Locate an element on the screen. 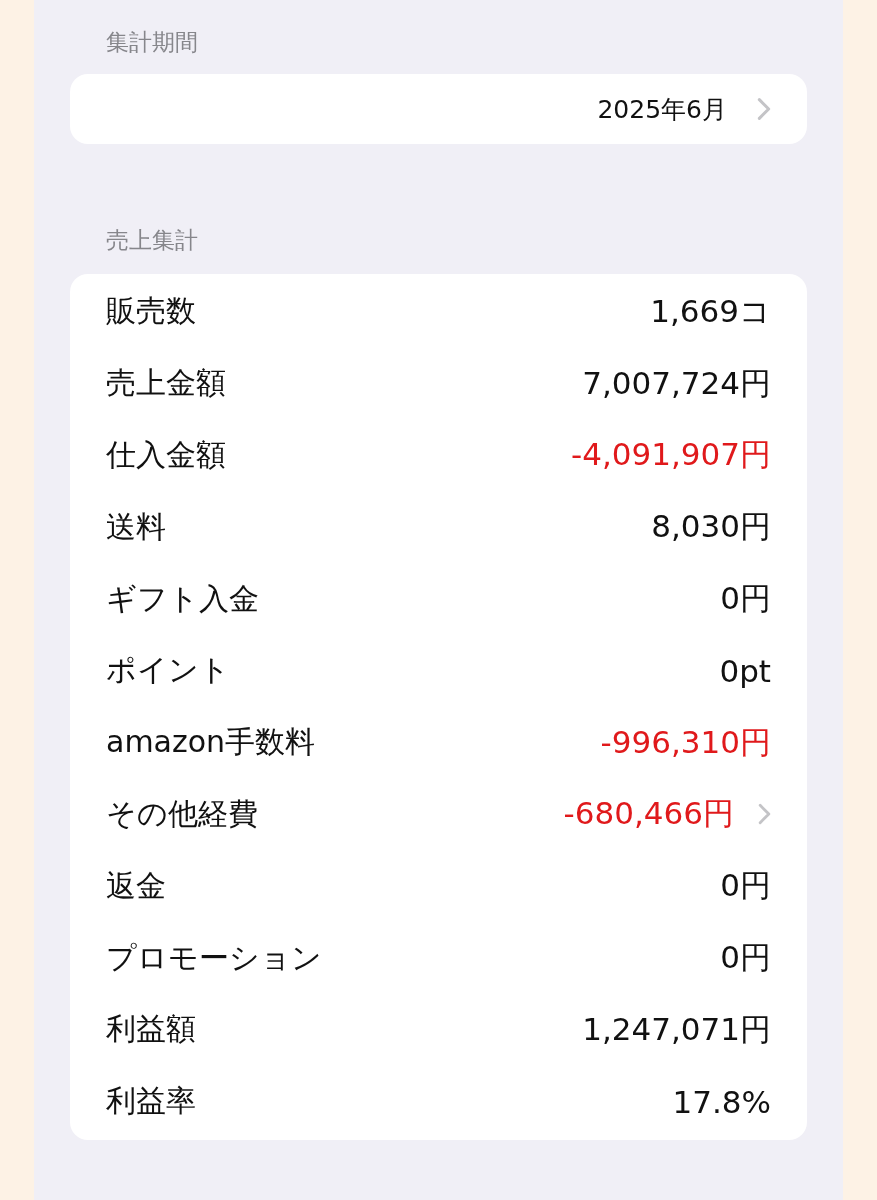  row-value: 1,669コ is located at coordinates (710, 311).